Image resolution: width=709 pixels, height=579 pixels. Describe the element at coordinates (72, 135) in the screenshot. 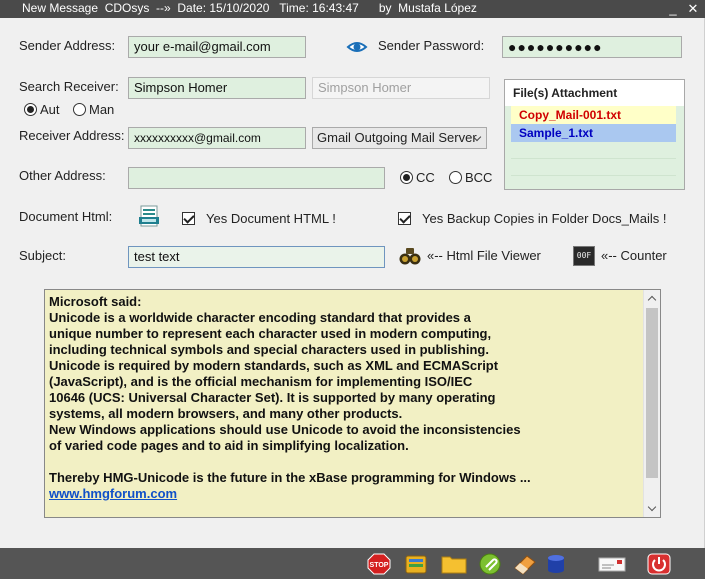

I see `receiver-address-label: Receiver Address:` at that location.